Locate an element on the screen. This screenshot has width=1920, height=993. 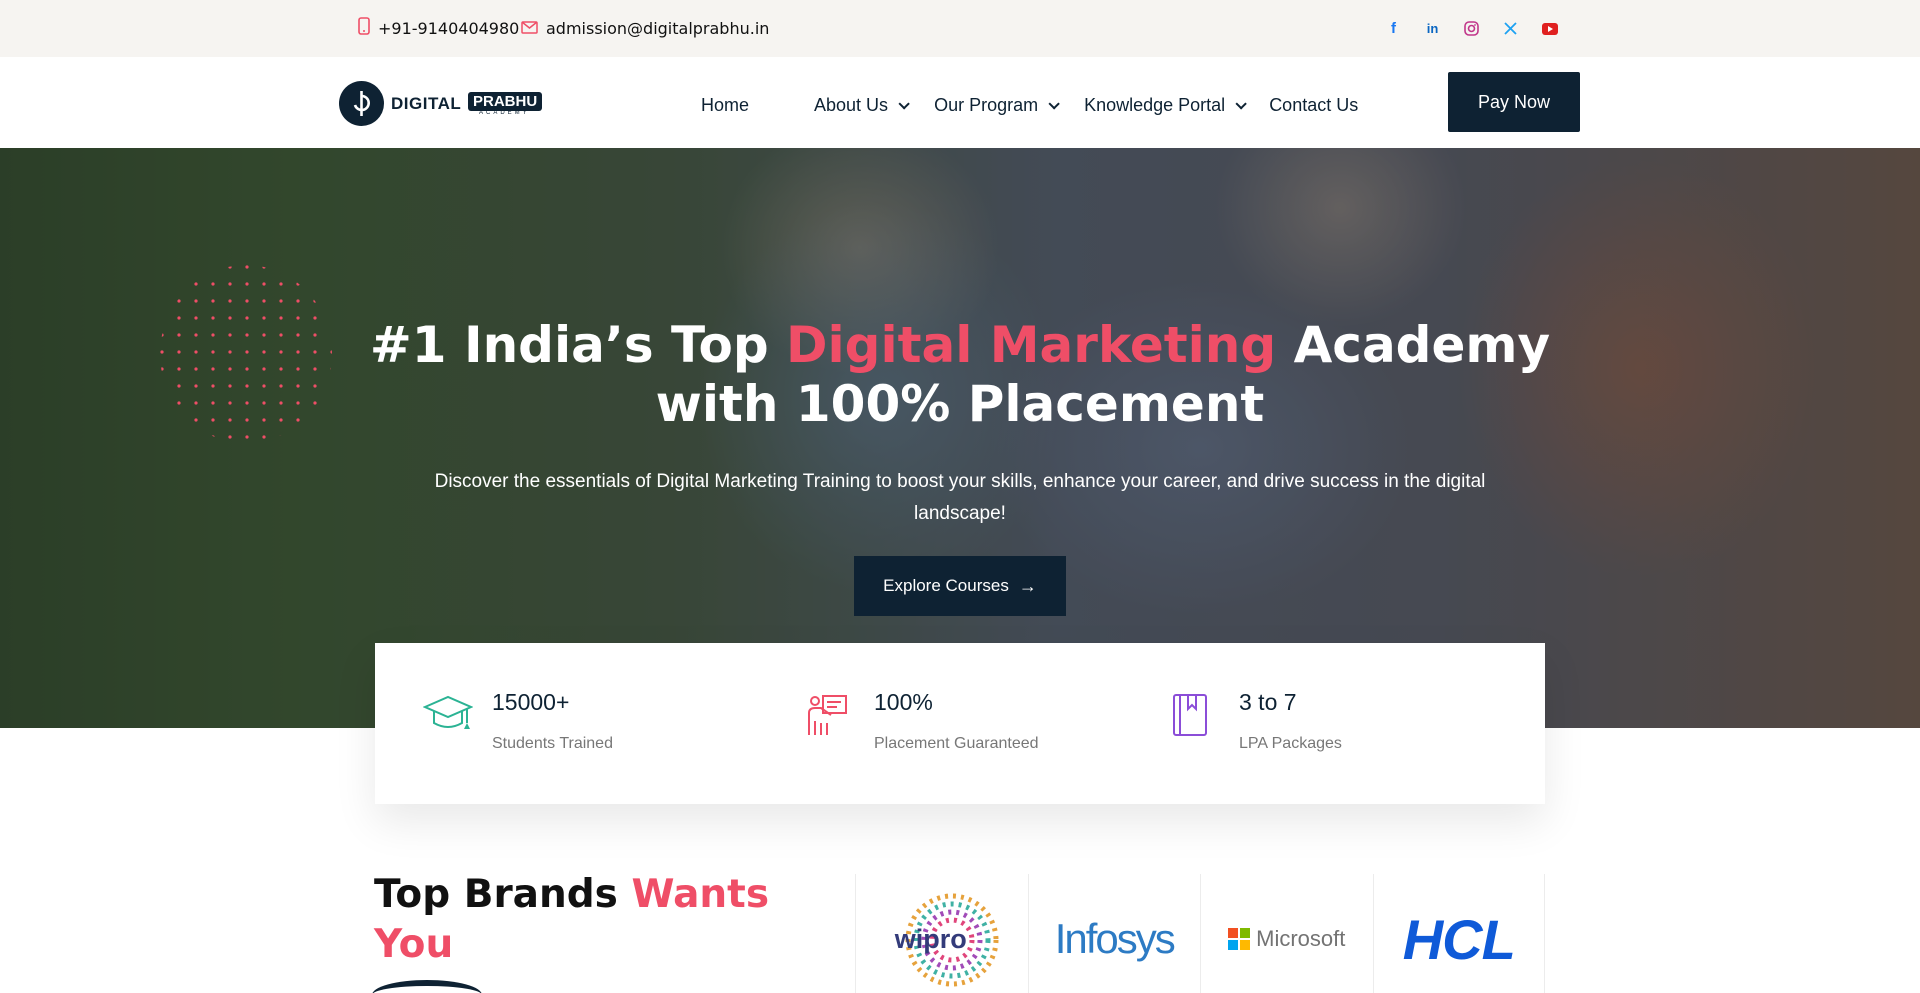
email-contact: admission@digitalprabhu.in is located at coordinates (645, 28).